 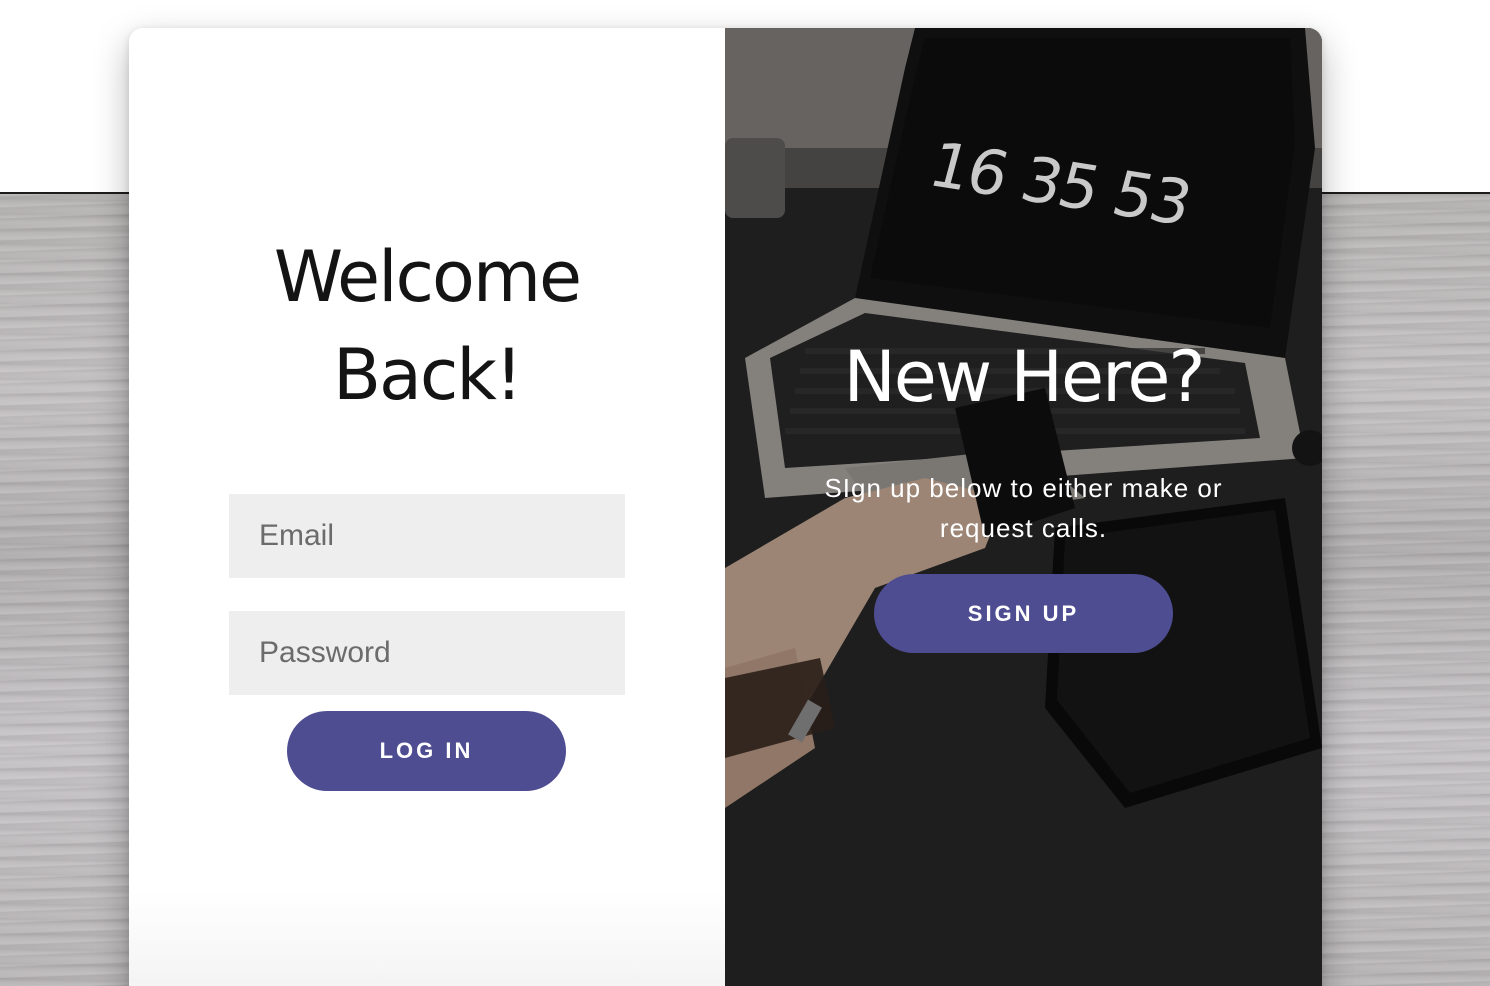 I want to click on login-title-line-1: Welcome, so click(x=427, y=277).